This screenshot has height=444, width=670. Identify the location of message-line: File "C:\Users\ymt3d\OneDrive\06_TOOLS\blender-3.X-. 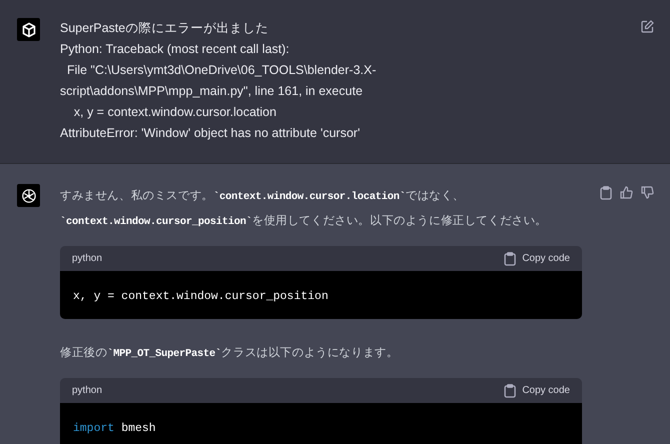
(222, 70).